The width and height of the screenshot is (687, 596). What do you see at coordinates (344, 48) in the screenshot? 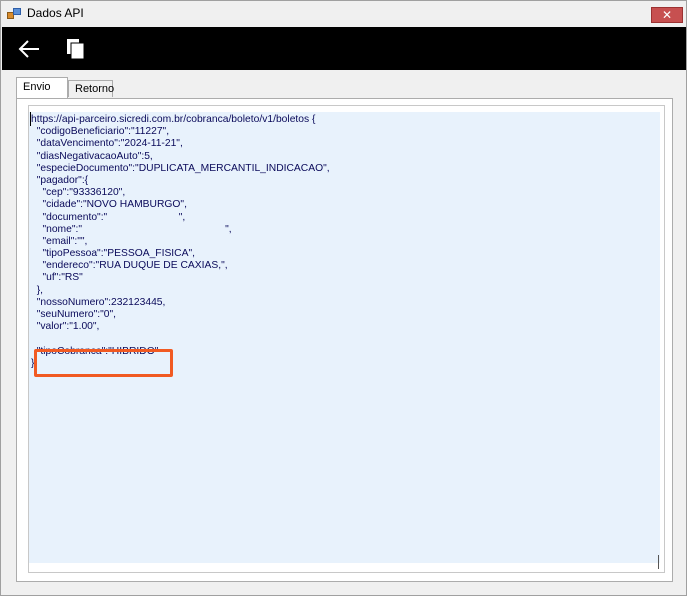
I see `toolbar` at bounding box center [344, 48].